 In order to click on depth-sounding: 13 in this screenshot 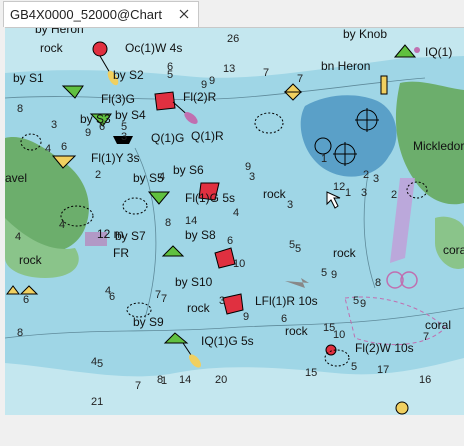, I will do `click(229, 69)`.